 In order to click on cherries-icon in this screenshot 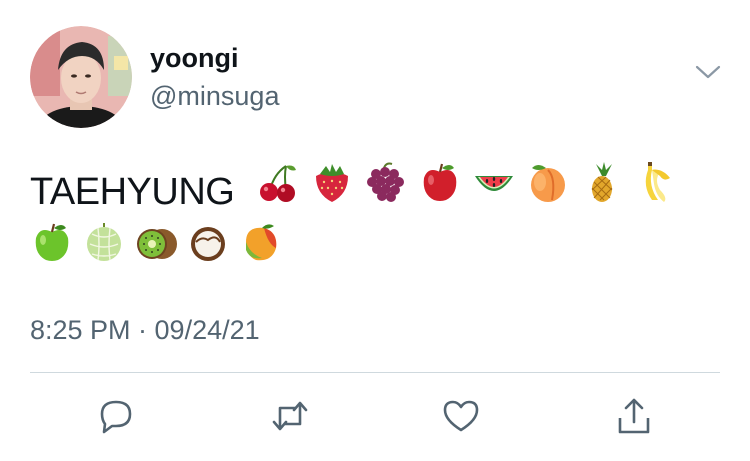, I will do `click(278, 182)`.